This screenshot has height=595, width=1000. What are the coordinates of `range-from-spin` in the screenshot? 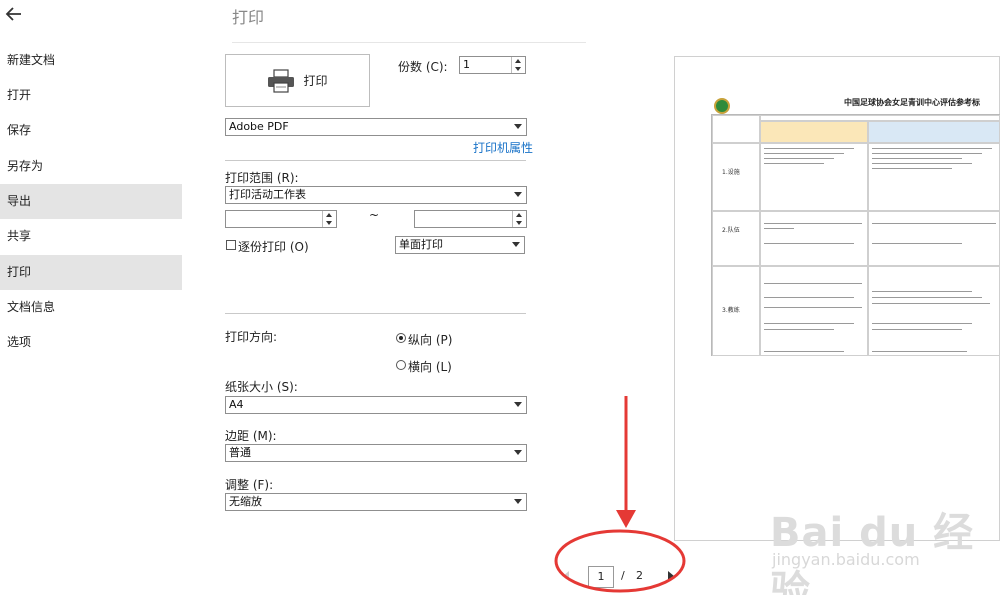 It's located at (329, 219).